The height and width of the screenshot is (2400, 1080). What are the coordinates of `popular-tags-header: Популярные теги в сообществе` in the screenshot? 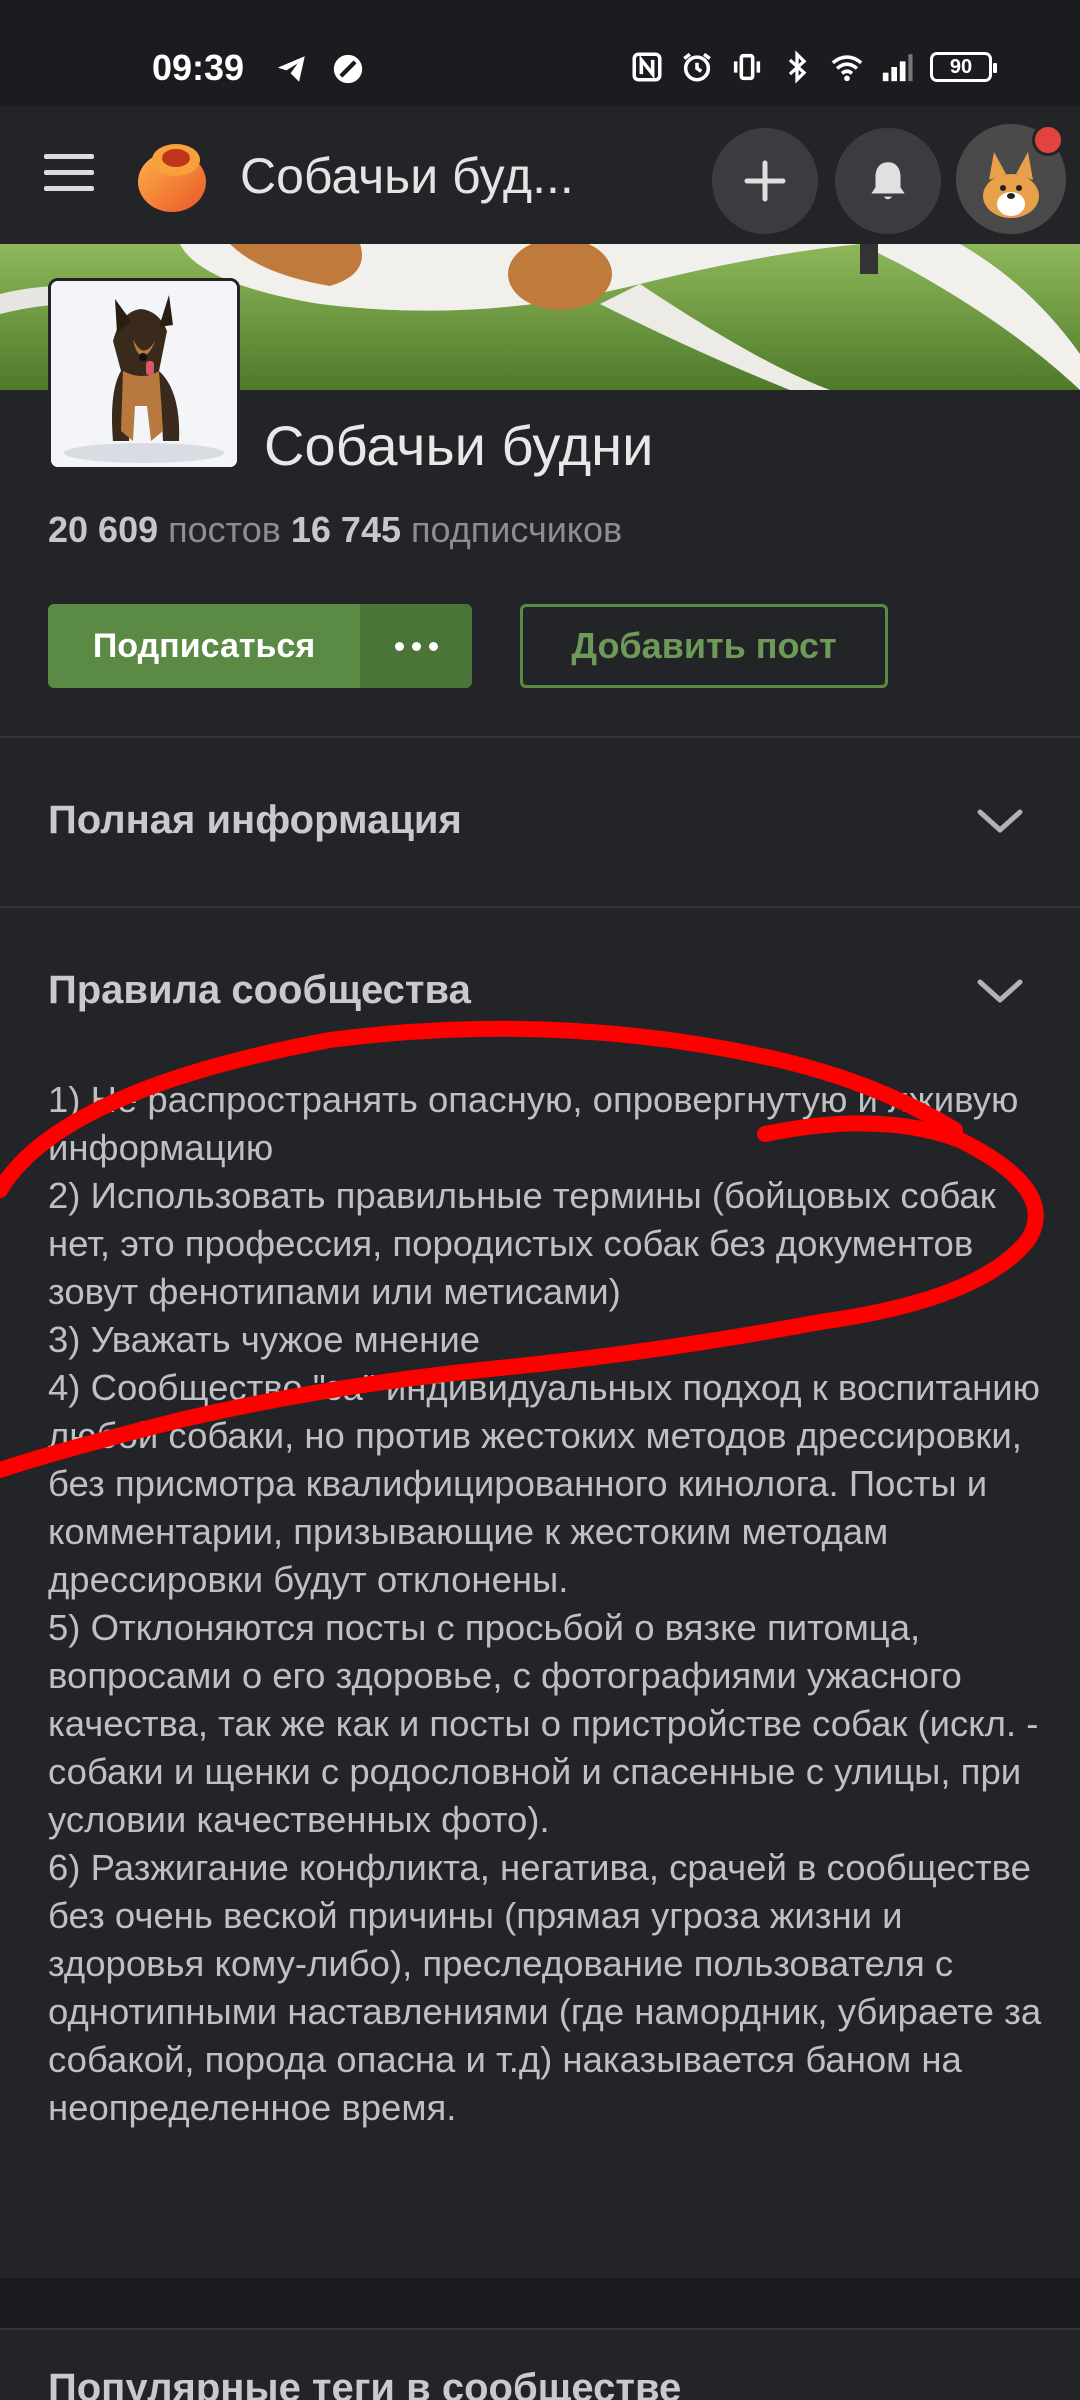 It's located at (364, 2382).